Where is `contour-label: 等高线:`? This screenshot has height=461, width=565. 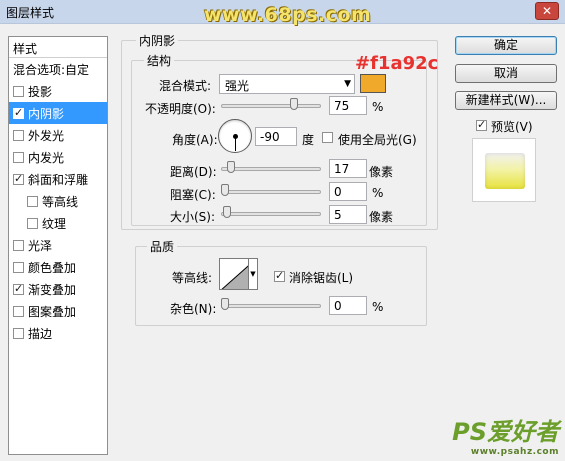 contour-label: 等高线: is located at coordinates (192, 278).